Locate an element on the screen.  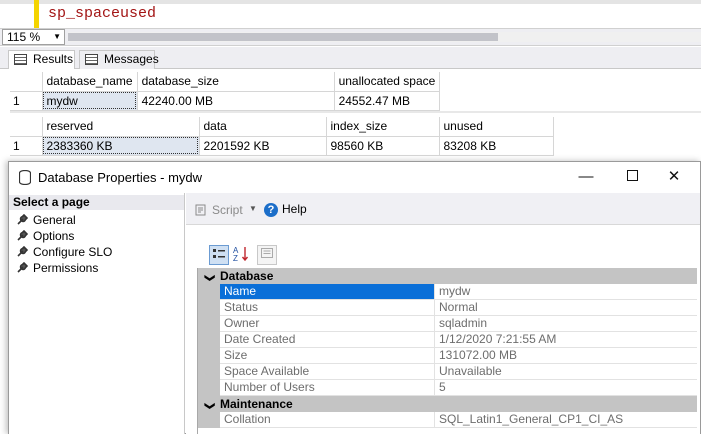
editor-top-strip is located at coordinates (350, 2).